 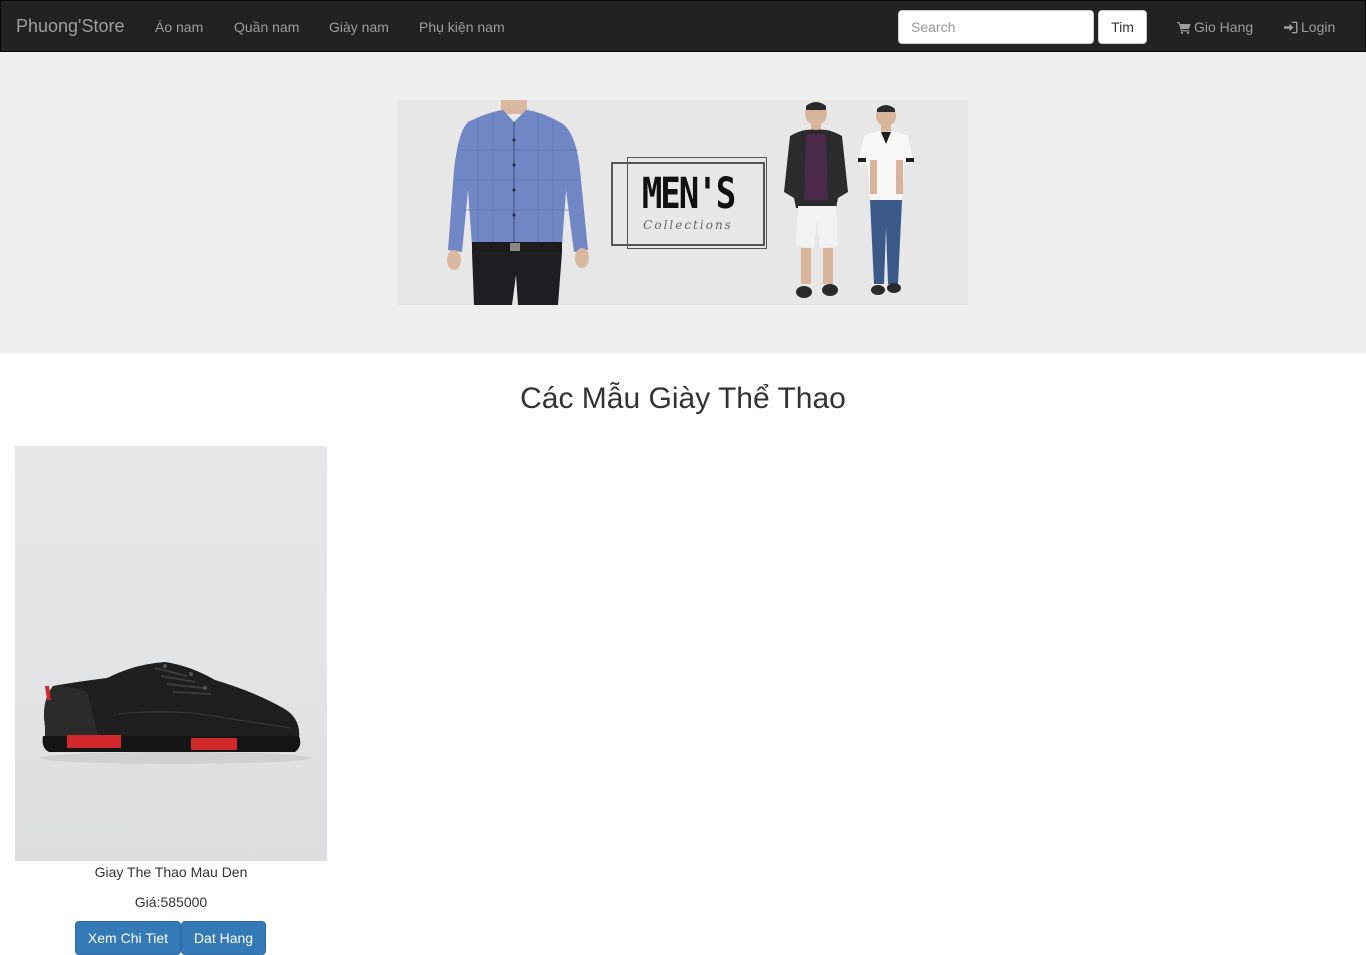 I want to click on mens-collection-banner: MEN'S Collections, so click(x=683, y=202).